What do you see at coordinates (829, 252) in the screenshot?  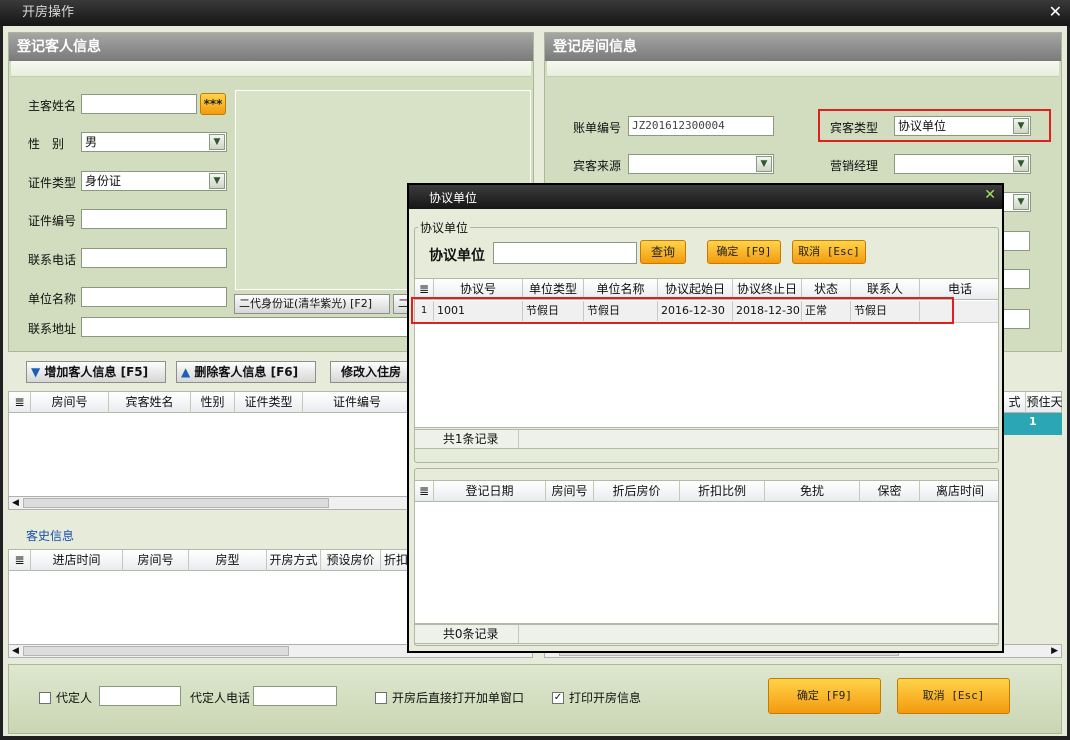 I see `dialog-cancel-button: 取消 [Esc]` at bounding box center [829, 252].